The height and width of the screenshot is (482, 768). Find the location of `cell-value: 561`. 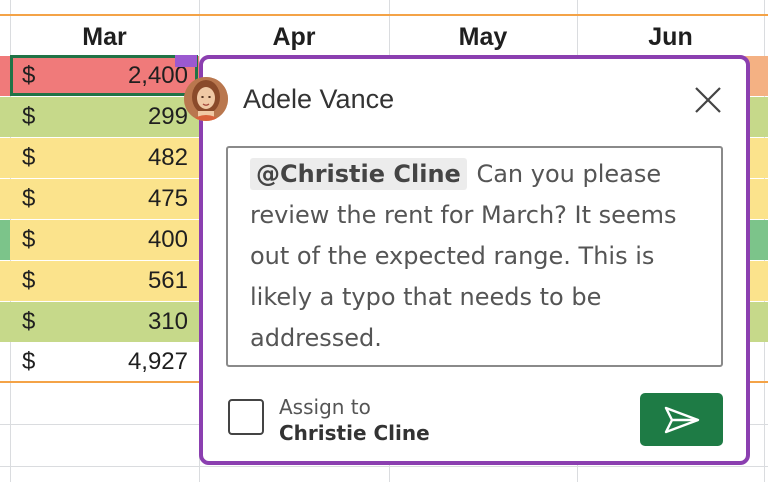

cell-value: 561 is located at coordinates (168, 281).